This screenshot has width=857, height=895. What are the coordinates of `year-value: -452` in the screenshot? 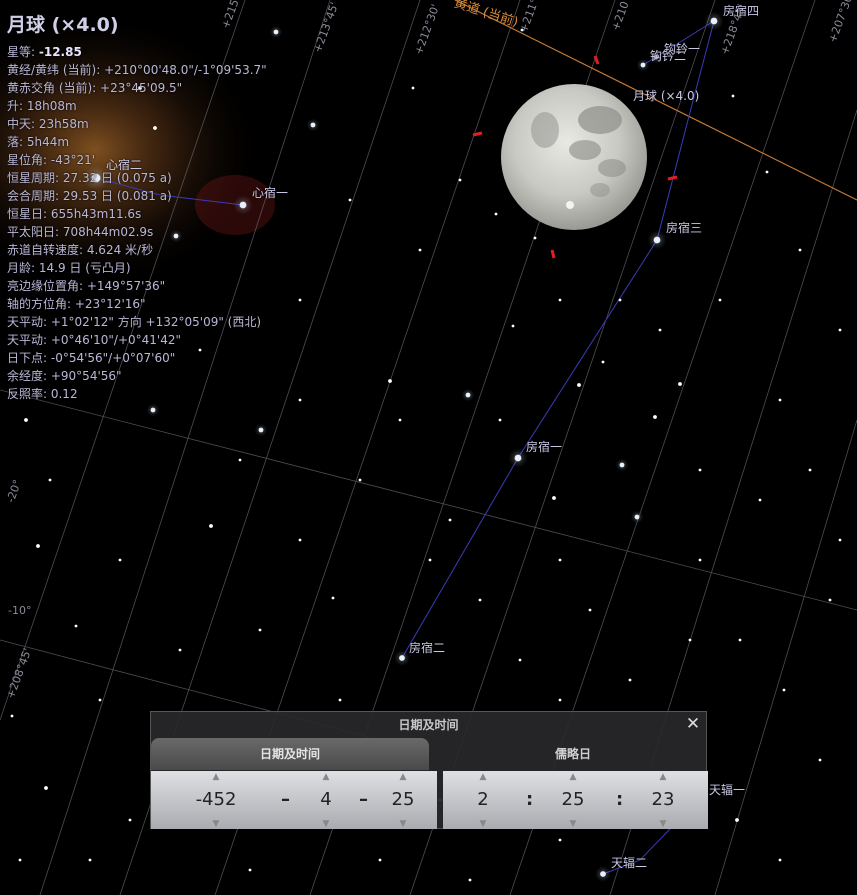 It's located at (216, 800).